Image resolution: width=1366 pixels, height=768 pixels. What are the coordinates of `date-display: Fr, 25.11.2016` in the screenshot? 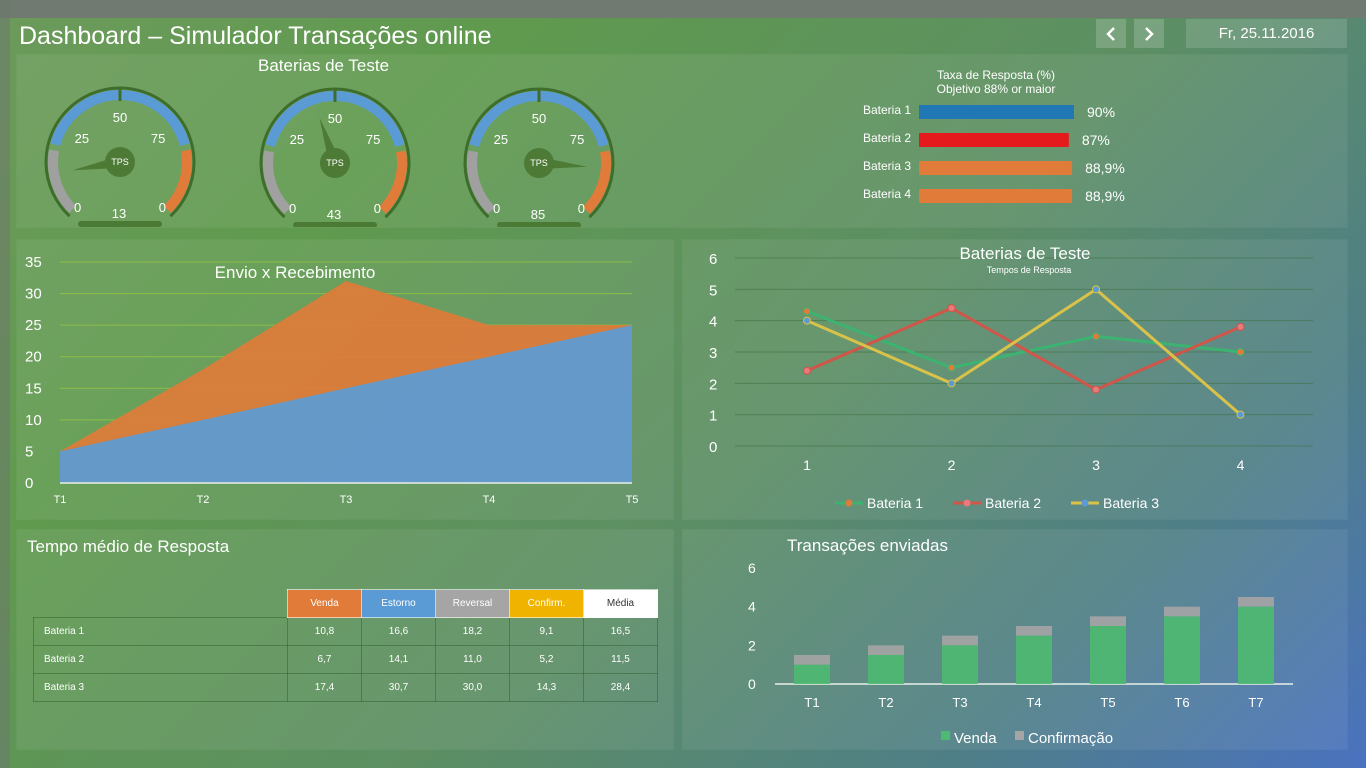 It's located at (1266, 33).